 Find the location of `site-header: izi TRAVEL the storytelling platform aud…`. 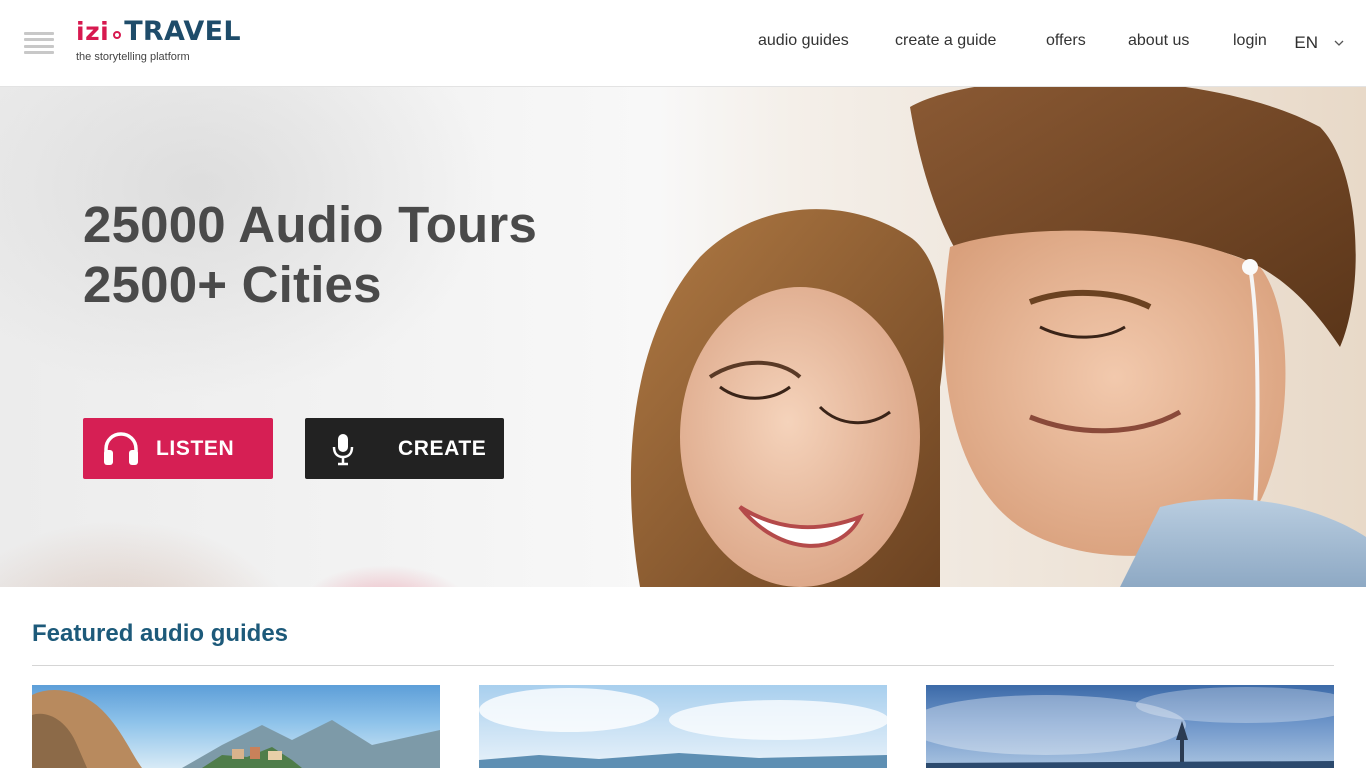

site-header: izi TRAVEL the storytelling platform aud… is located at coordinates (683, 43).